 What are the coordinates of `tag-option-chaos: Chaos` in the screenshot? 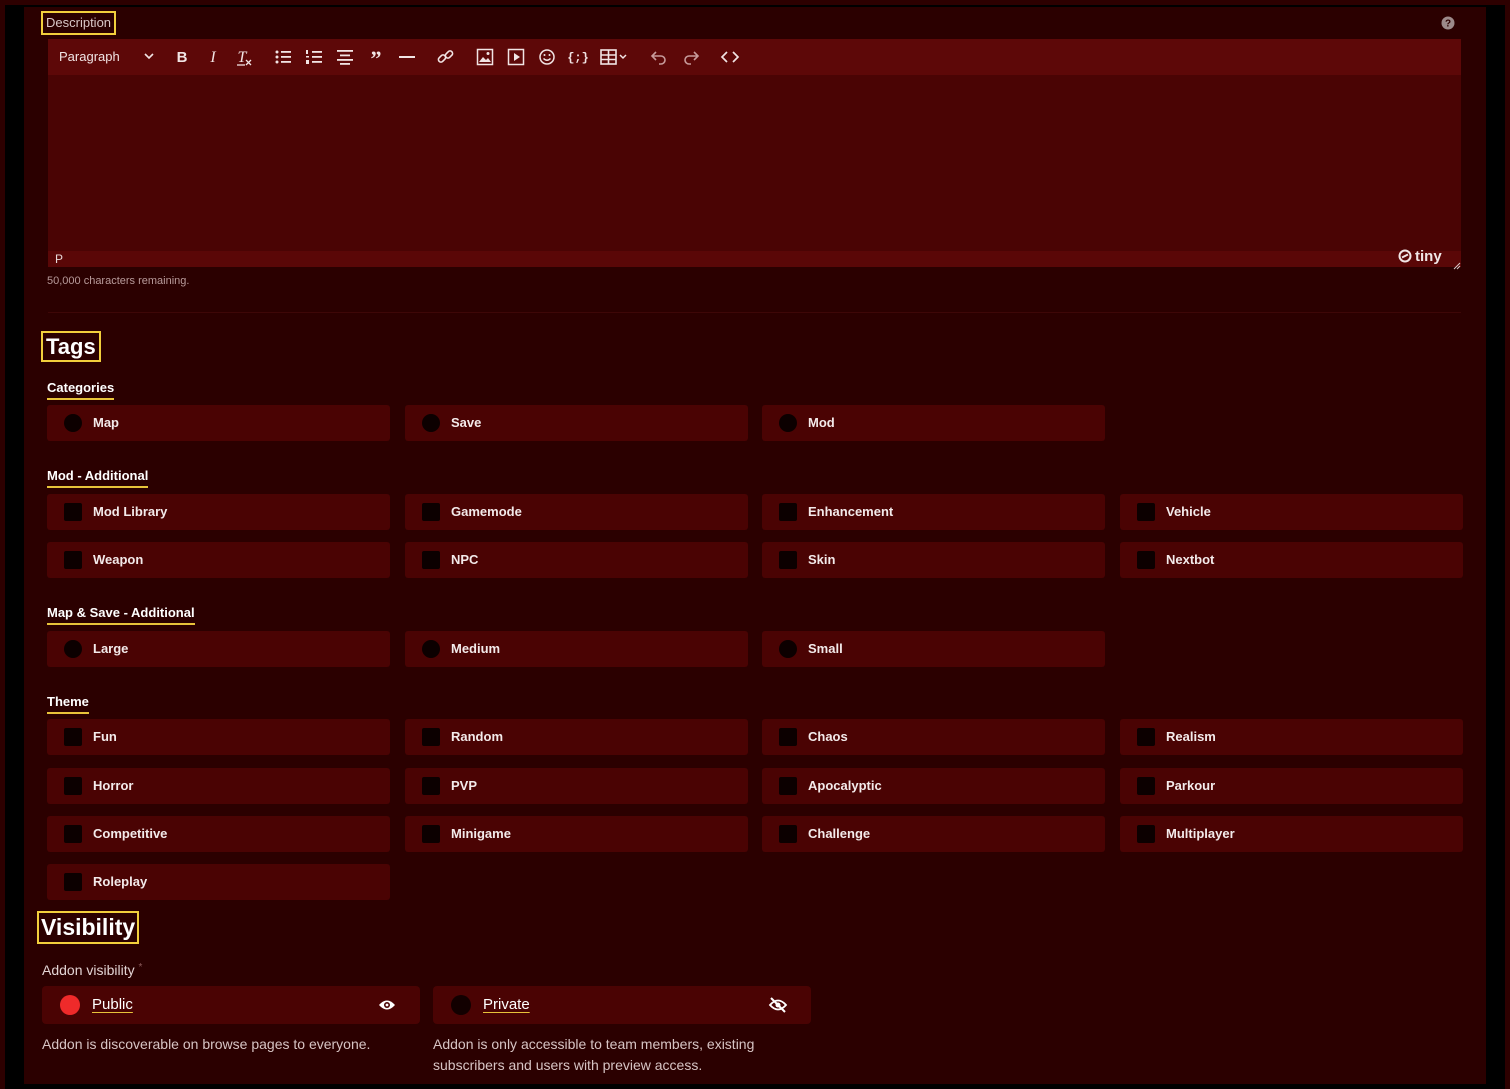 It's located at (933, 737).